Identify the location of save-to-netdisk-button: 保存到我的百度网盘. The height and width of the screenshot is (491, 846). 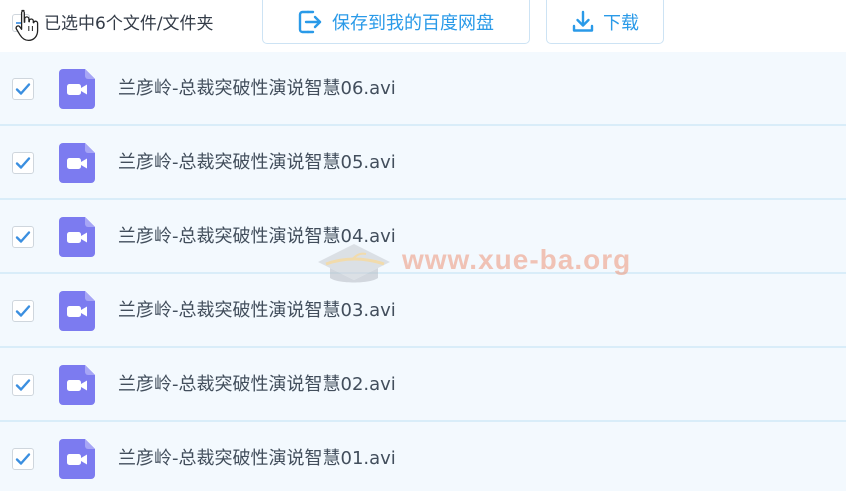
(396, 22).